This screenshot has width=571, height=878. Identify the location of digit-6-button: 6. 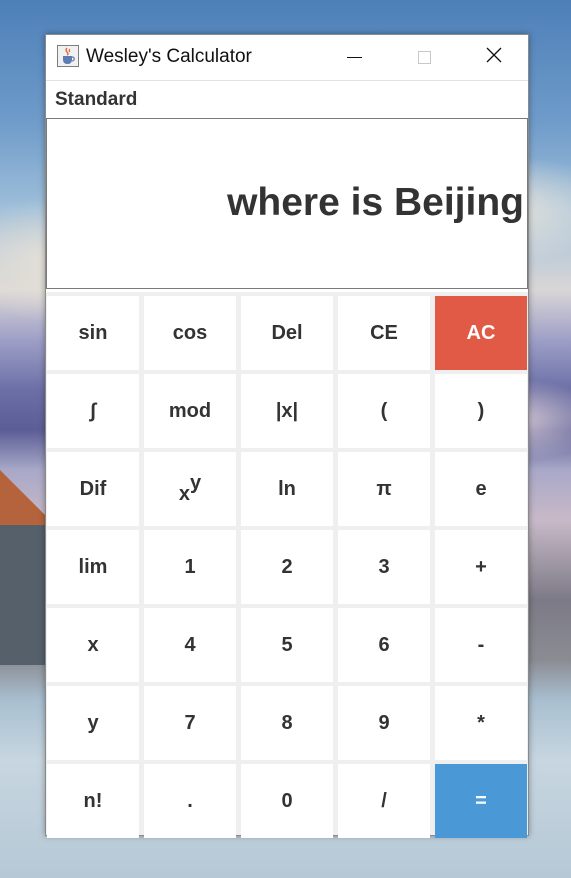
(384, 645).